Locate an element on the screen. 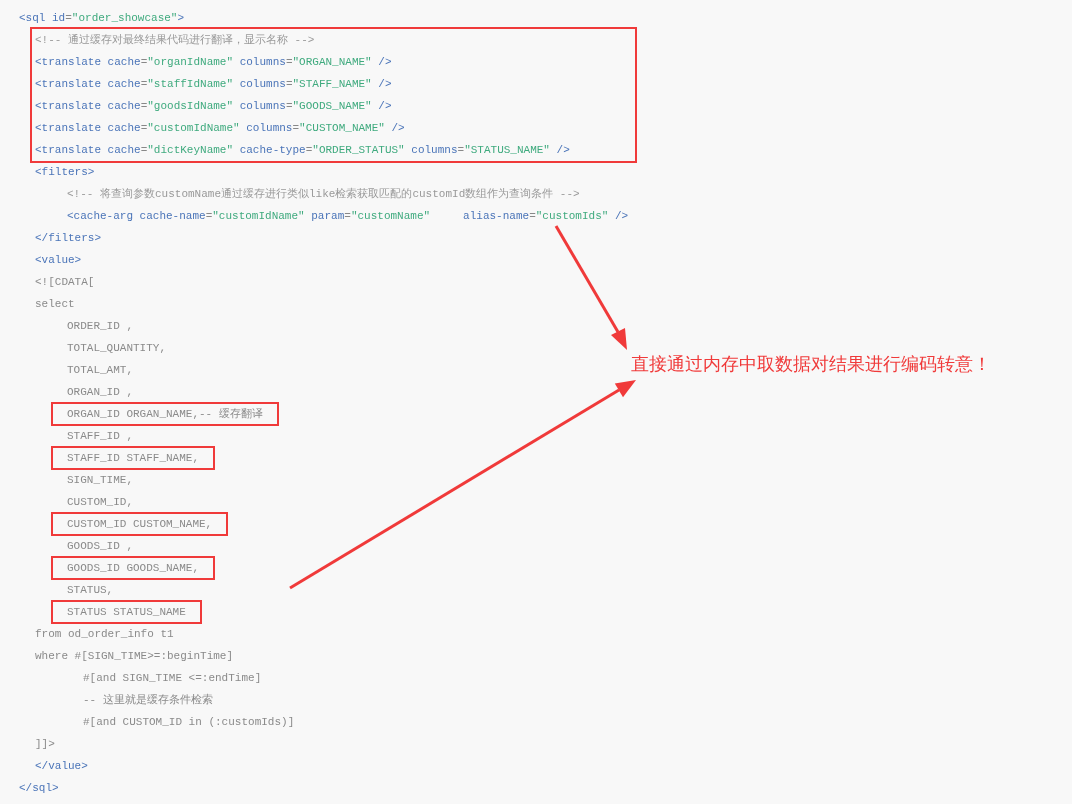 This screenshot has height=804, width=1072. code-line: <translate cache="dictKeyName" cache-type="ORDER_STATUS" columns="STATUS_NAME" /> is located at coordinates (302, 150).